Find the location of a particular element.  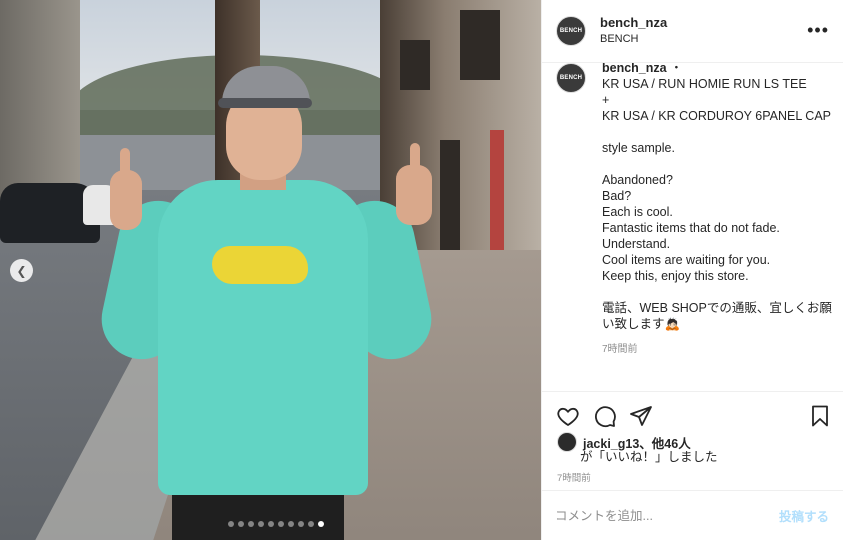

caption-line: Bad? is located at coordinates (617, 196).